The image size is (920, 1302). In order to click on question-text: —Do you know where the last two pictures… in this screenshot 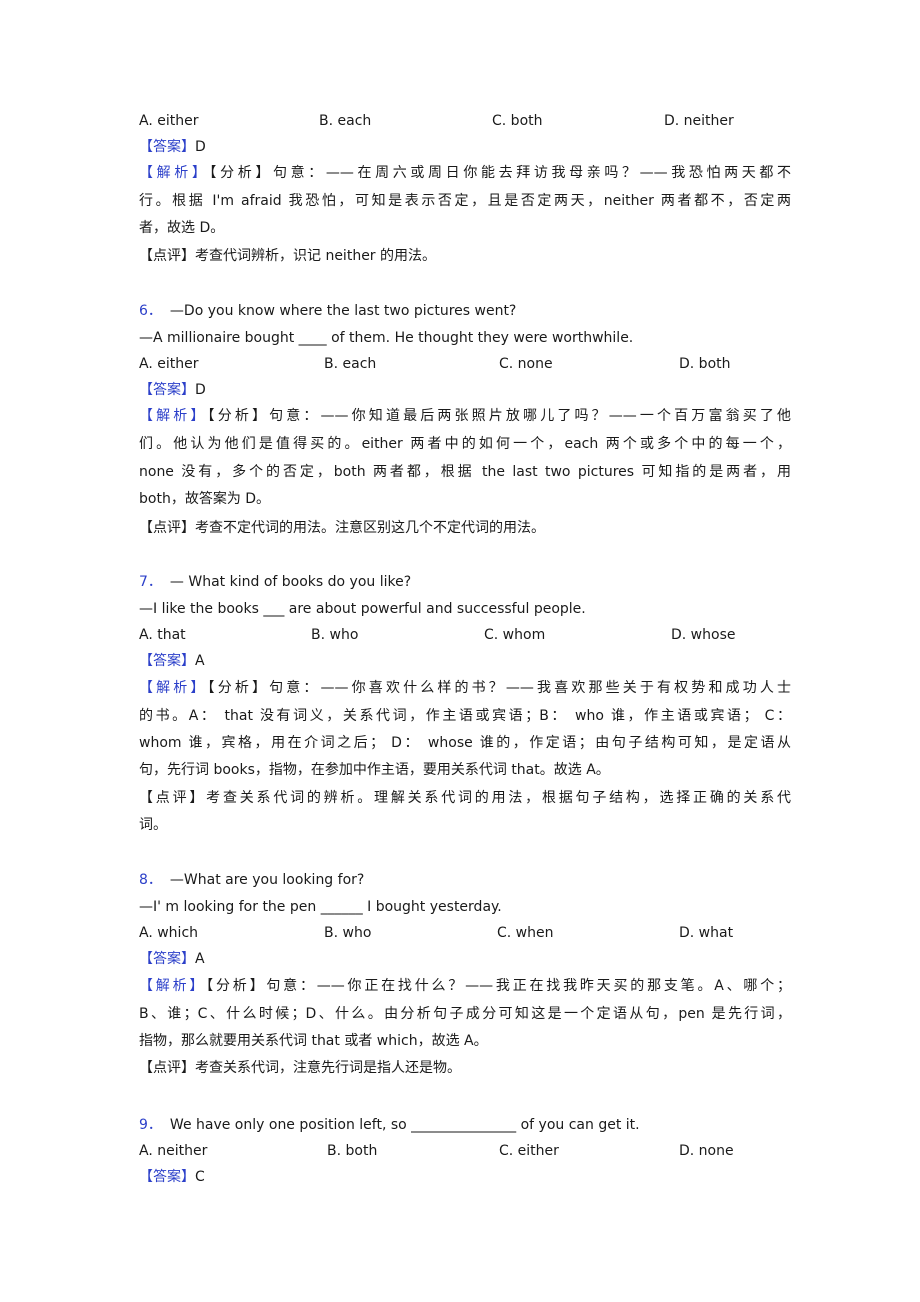, I will do `click(343, 311)`.